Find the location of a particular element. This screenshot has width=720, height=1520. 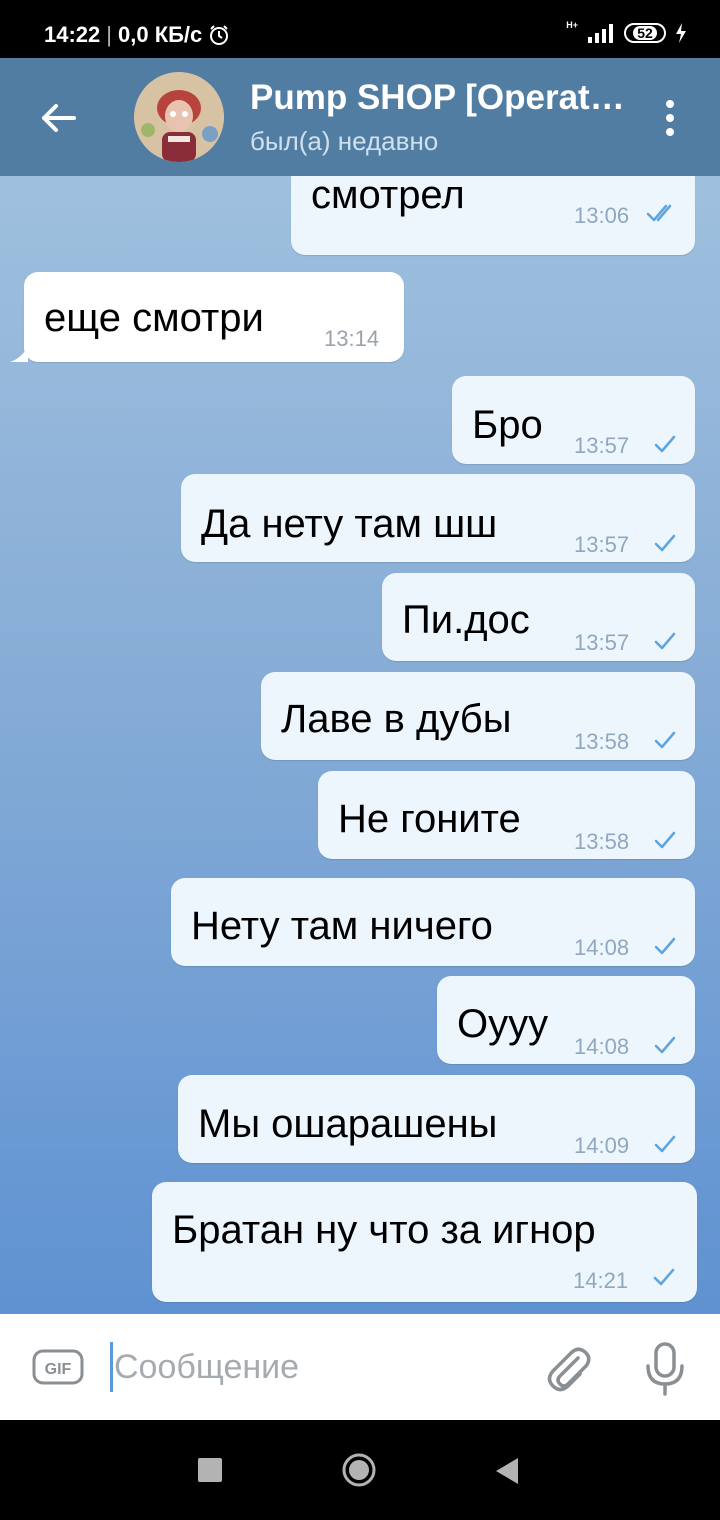

message-time: 14:21 is located at coordinates (601, 1280).